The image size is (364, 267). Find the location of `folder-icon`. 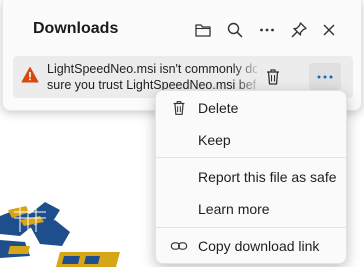

folder-icon is located at coordinates (203, 30).